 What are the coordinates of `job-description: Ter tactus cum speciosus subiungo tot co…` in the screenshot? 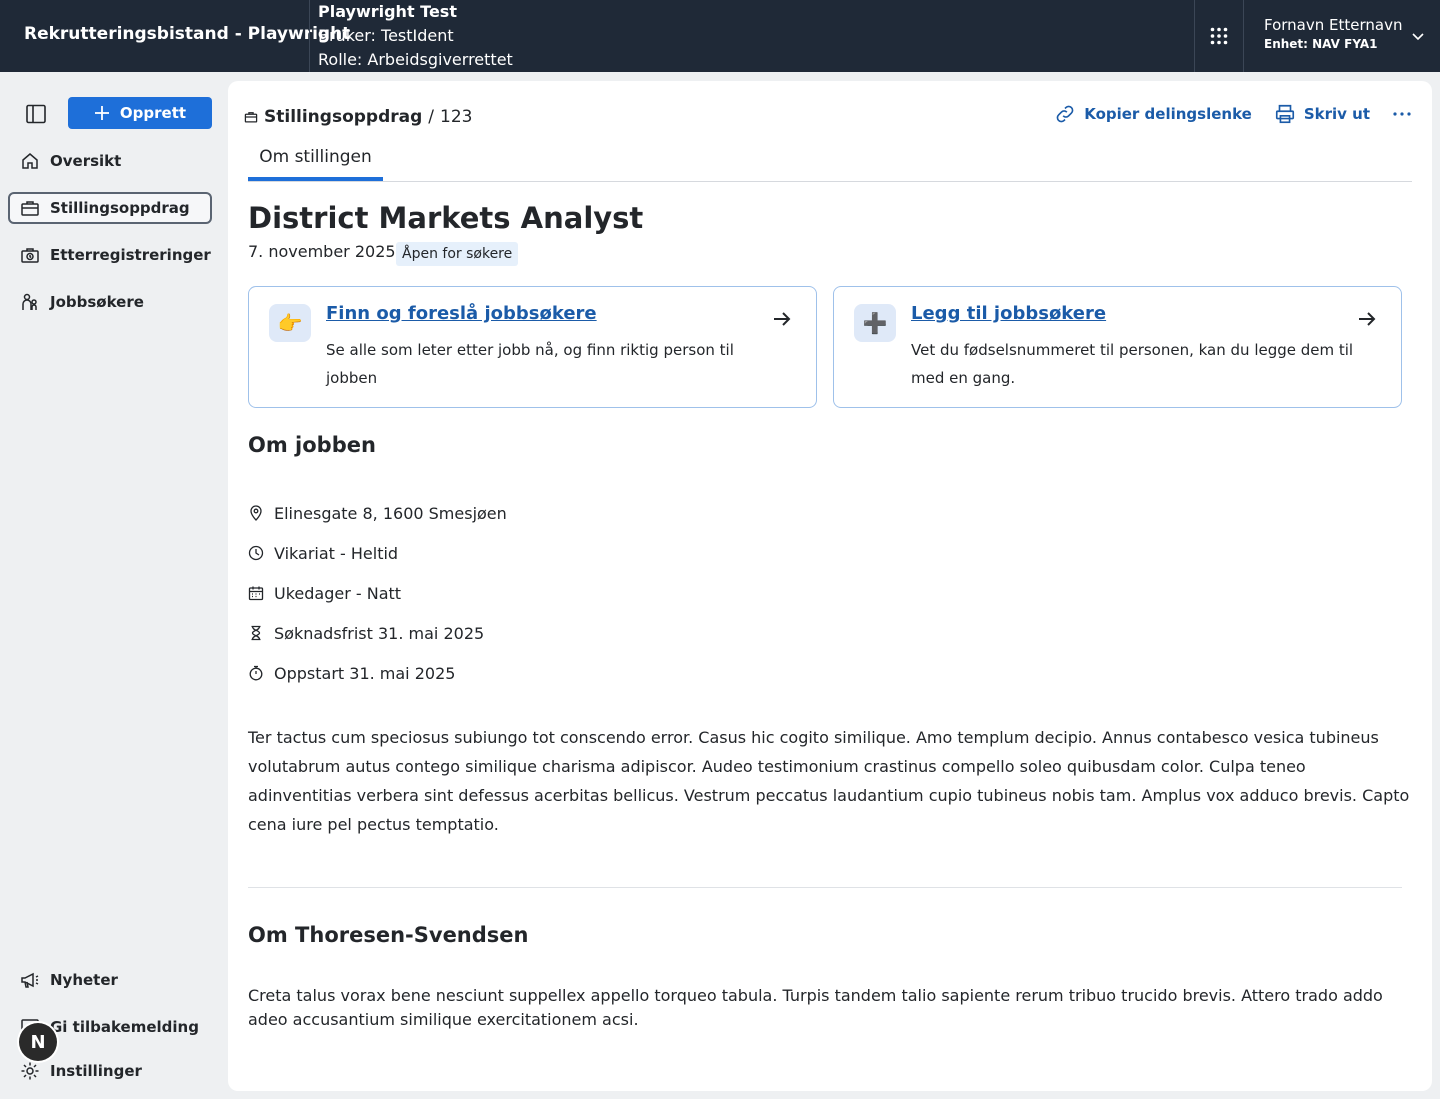 It's located at (829, 781).